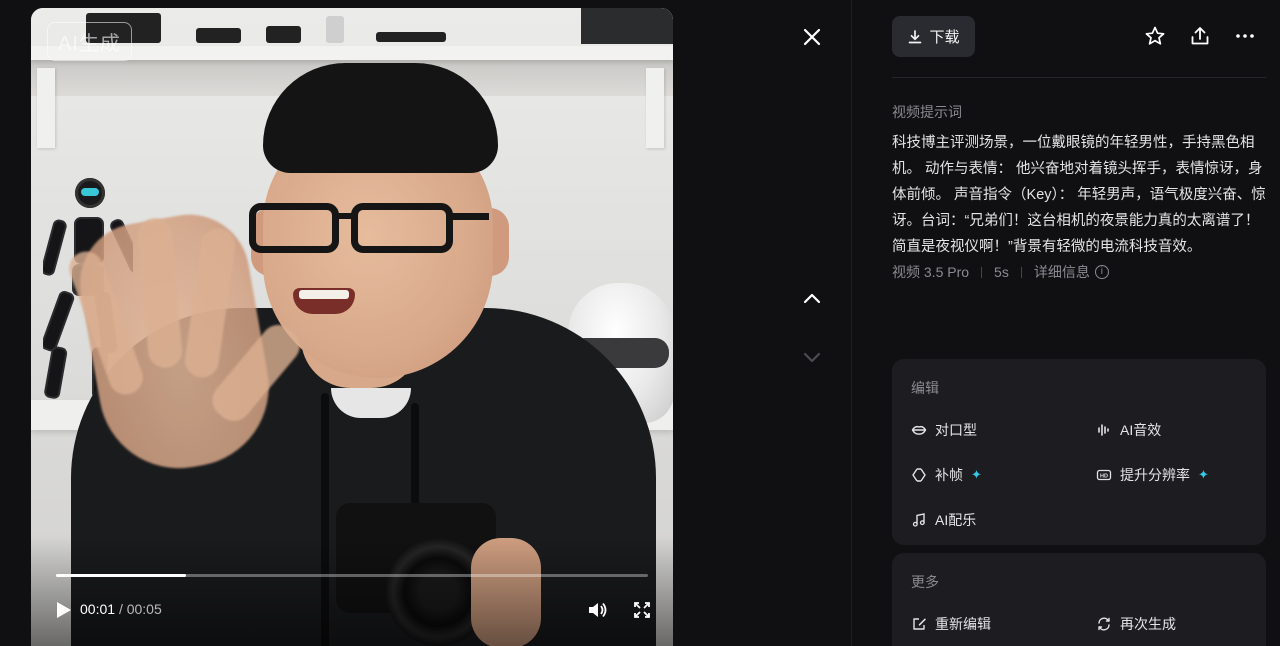 The height and width of the screenshot is (646, 1280). What do you see at coordinates (925, 388) in the screenshot?
I see `edit-title: 编辑` at bounding box center [925, 388].